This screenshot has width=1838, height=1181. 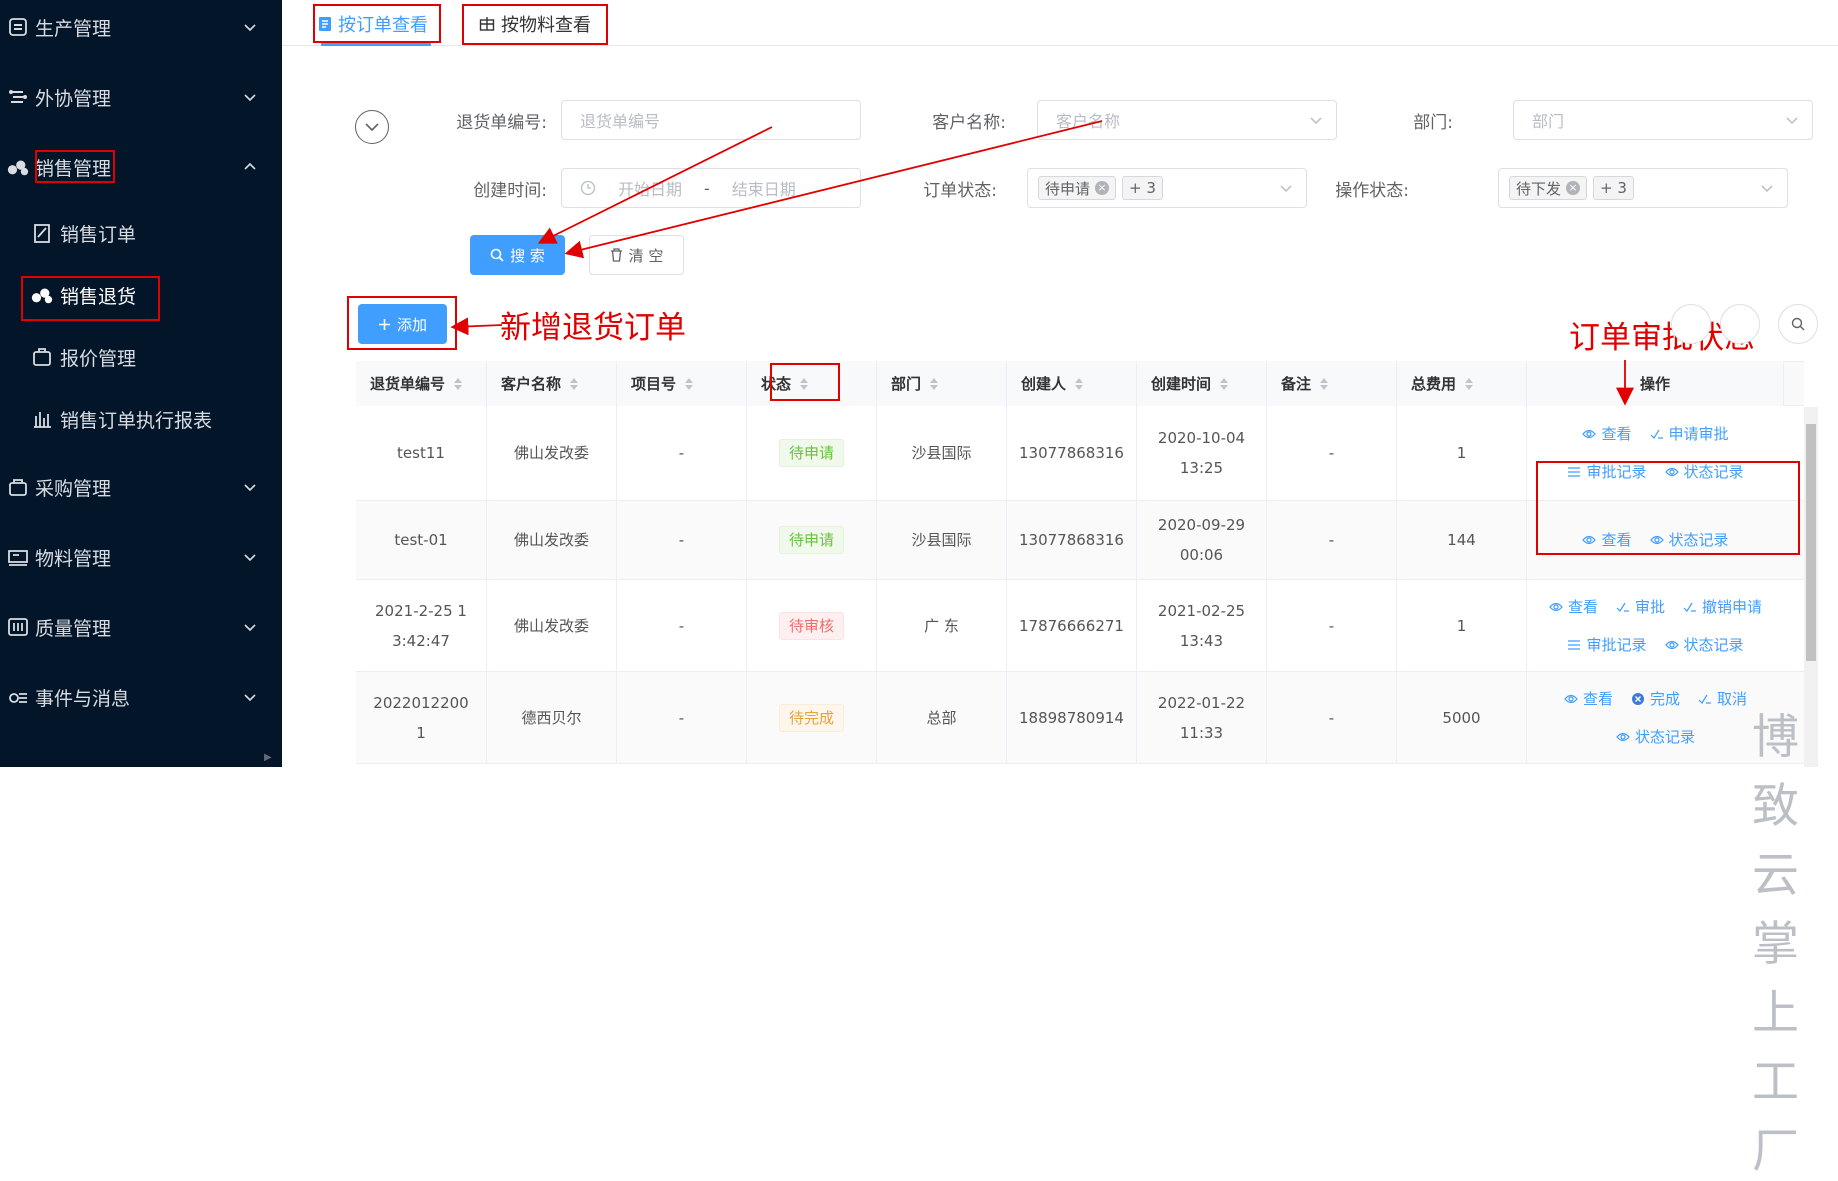 I want to click on material-icon, so click(x=18, y=557).